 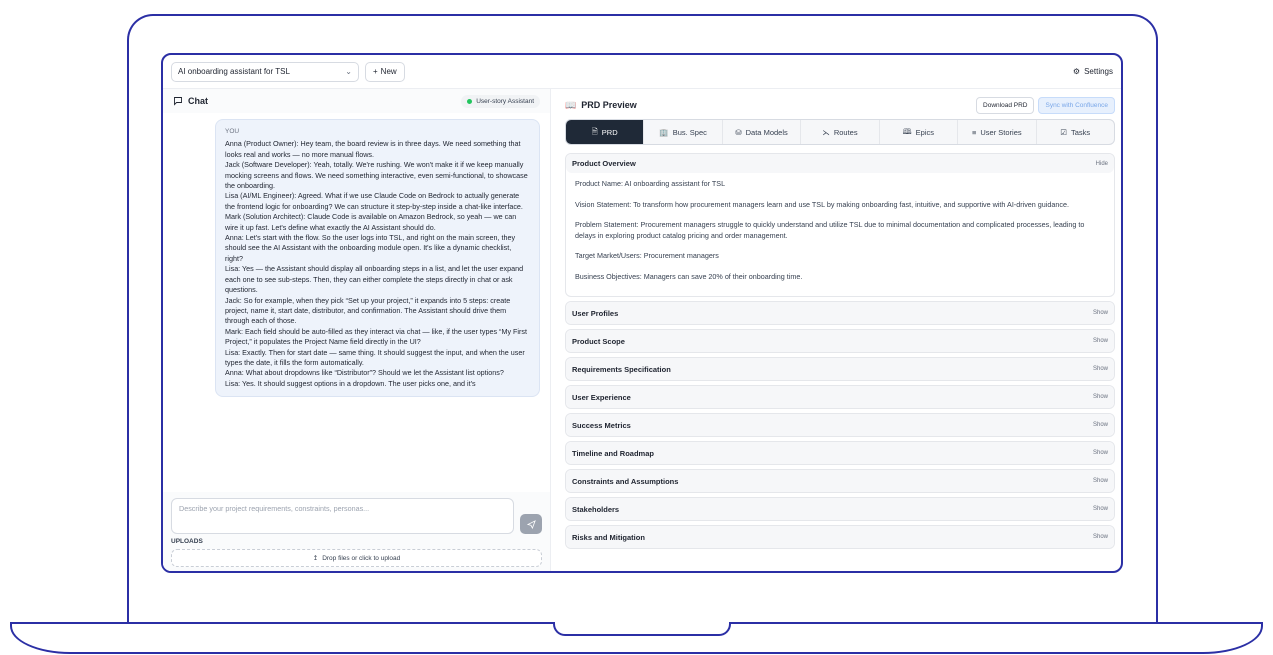 I want to click on section-header: Product Scope Show, so click(x=840, y=341).